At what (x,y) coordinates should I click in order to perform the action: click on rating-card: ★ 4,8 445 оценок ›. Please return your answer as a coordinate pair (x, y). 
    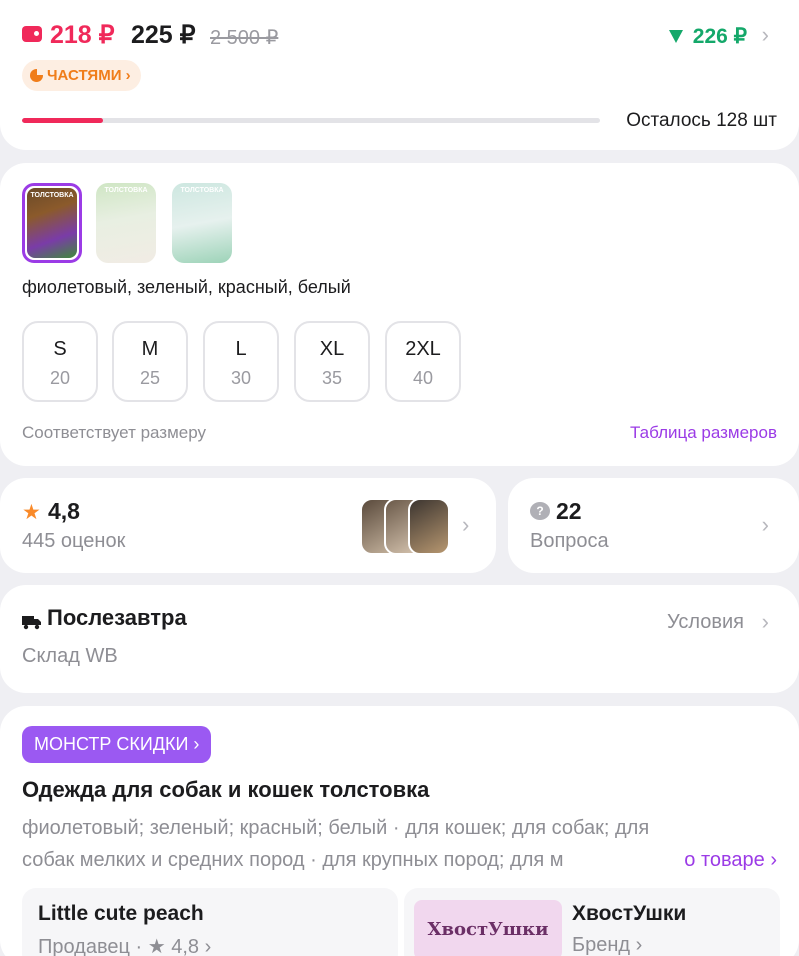
    Looking at the image, I should click on (248, 525).